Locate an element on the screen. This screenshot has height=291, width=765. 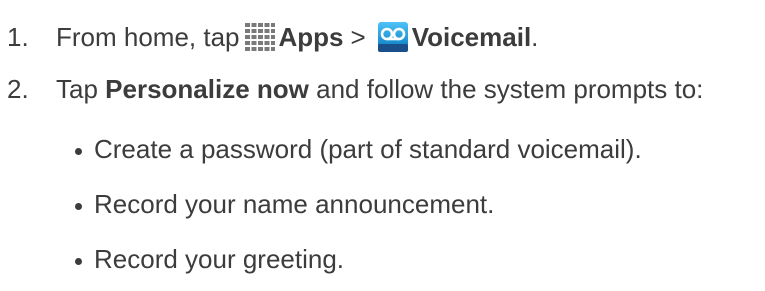
step-text: From home, tap is located at coordinates (148, 37).